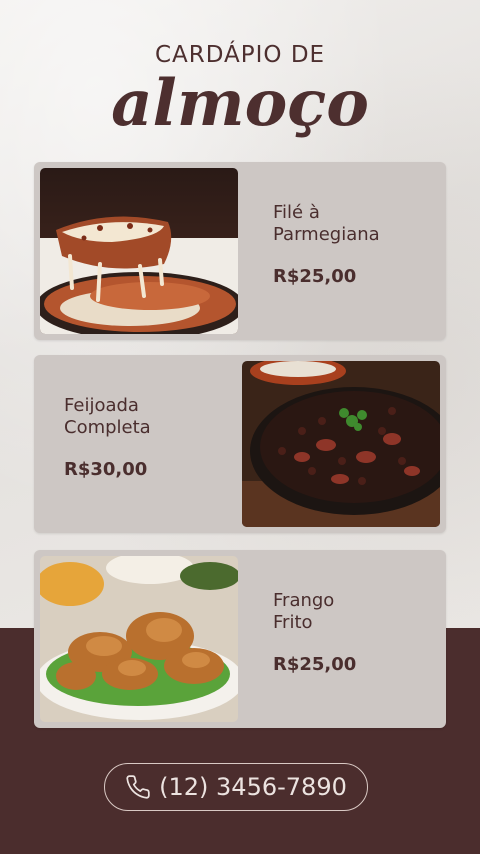 This screenshot has height=854, width=480. I want to click on menu-header: CARDÁPIO DE almoço, so click(240, 89).